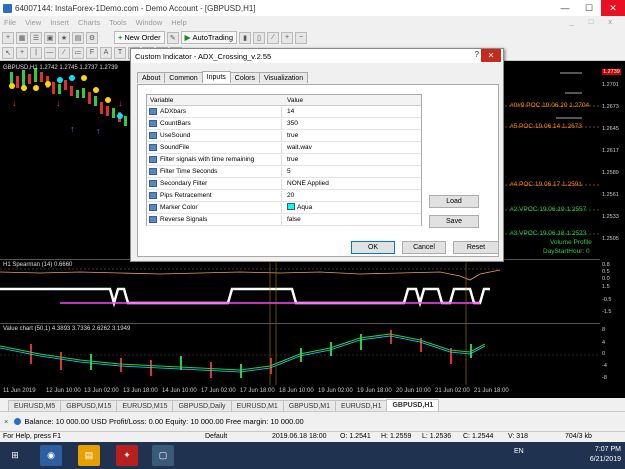 This screenshot has width=625, height=469. I want to click on start-button-icon: ⊞, so click(15, 455).